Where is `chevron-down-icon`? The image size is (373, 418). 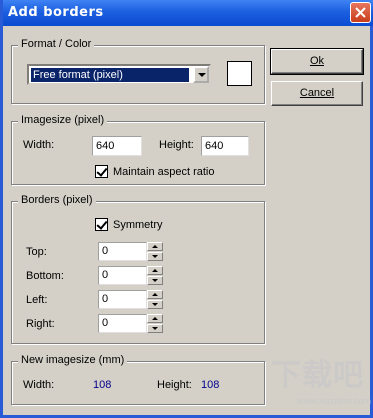 chevron-down-icon is located at coordinates (201, 74).